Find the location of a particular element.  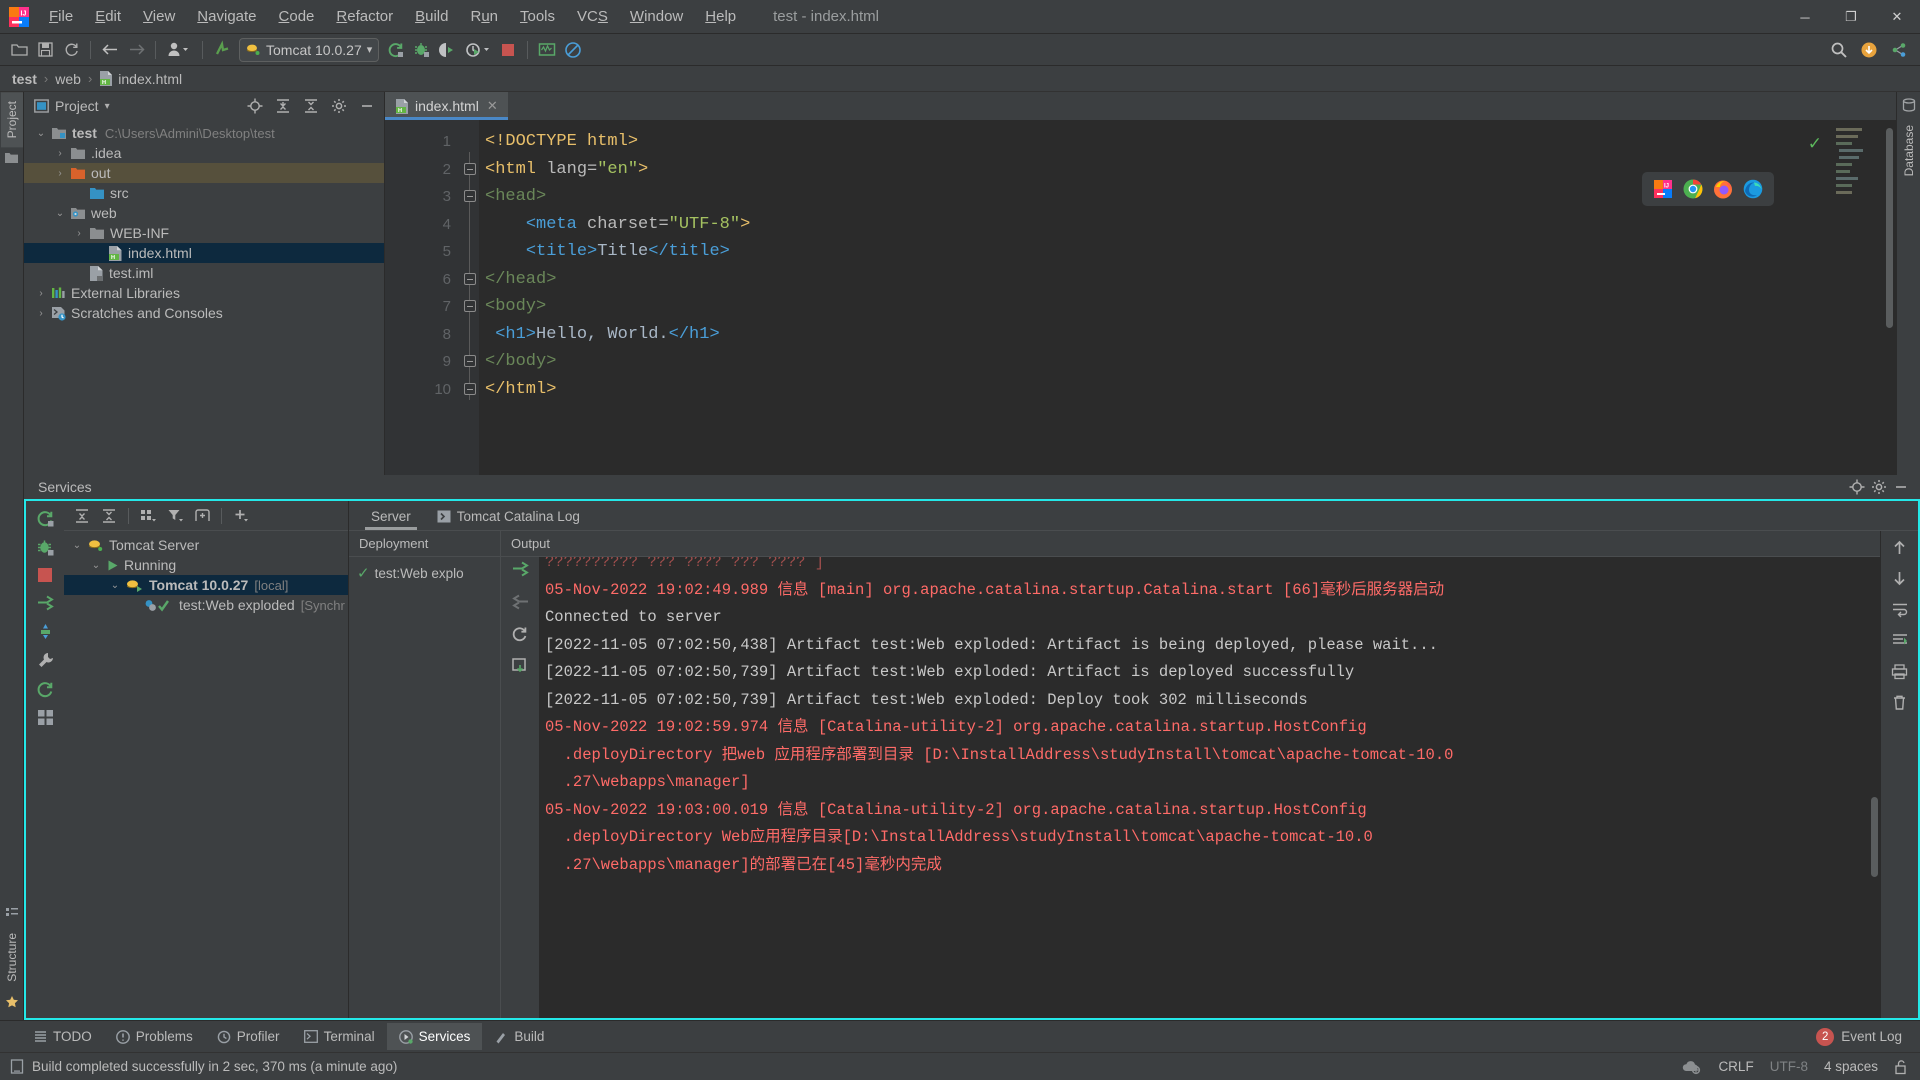

maximize-button: ❐ is located at coordinates (1851, 17).